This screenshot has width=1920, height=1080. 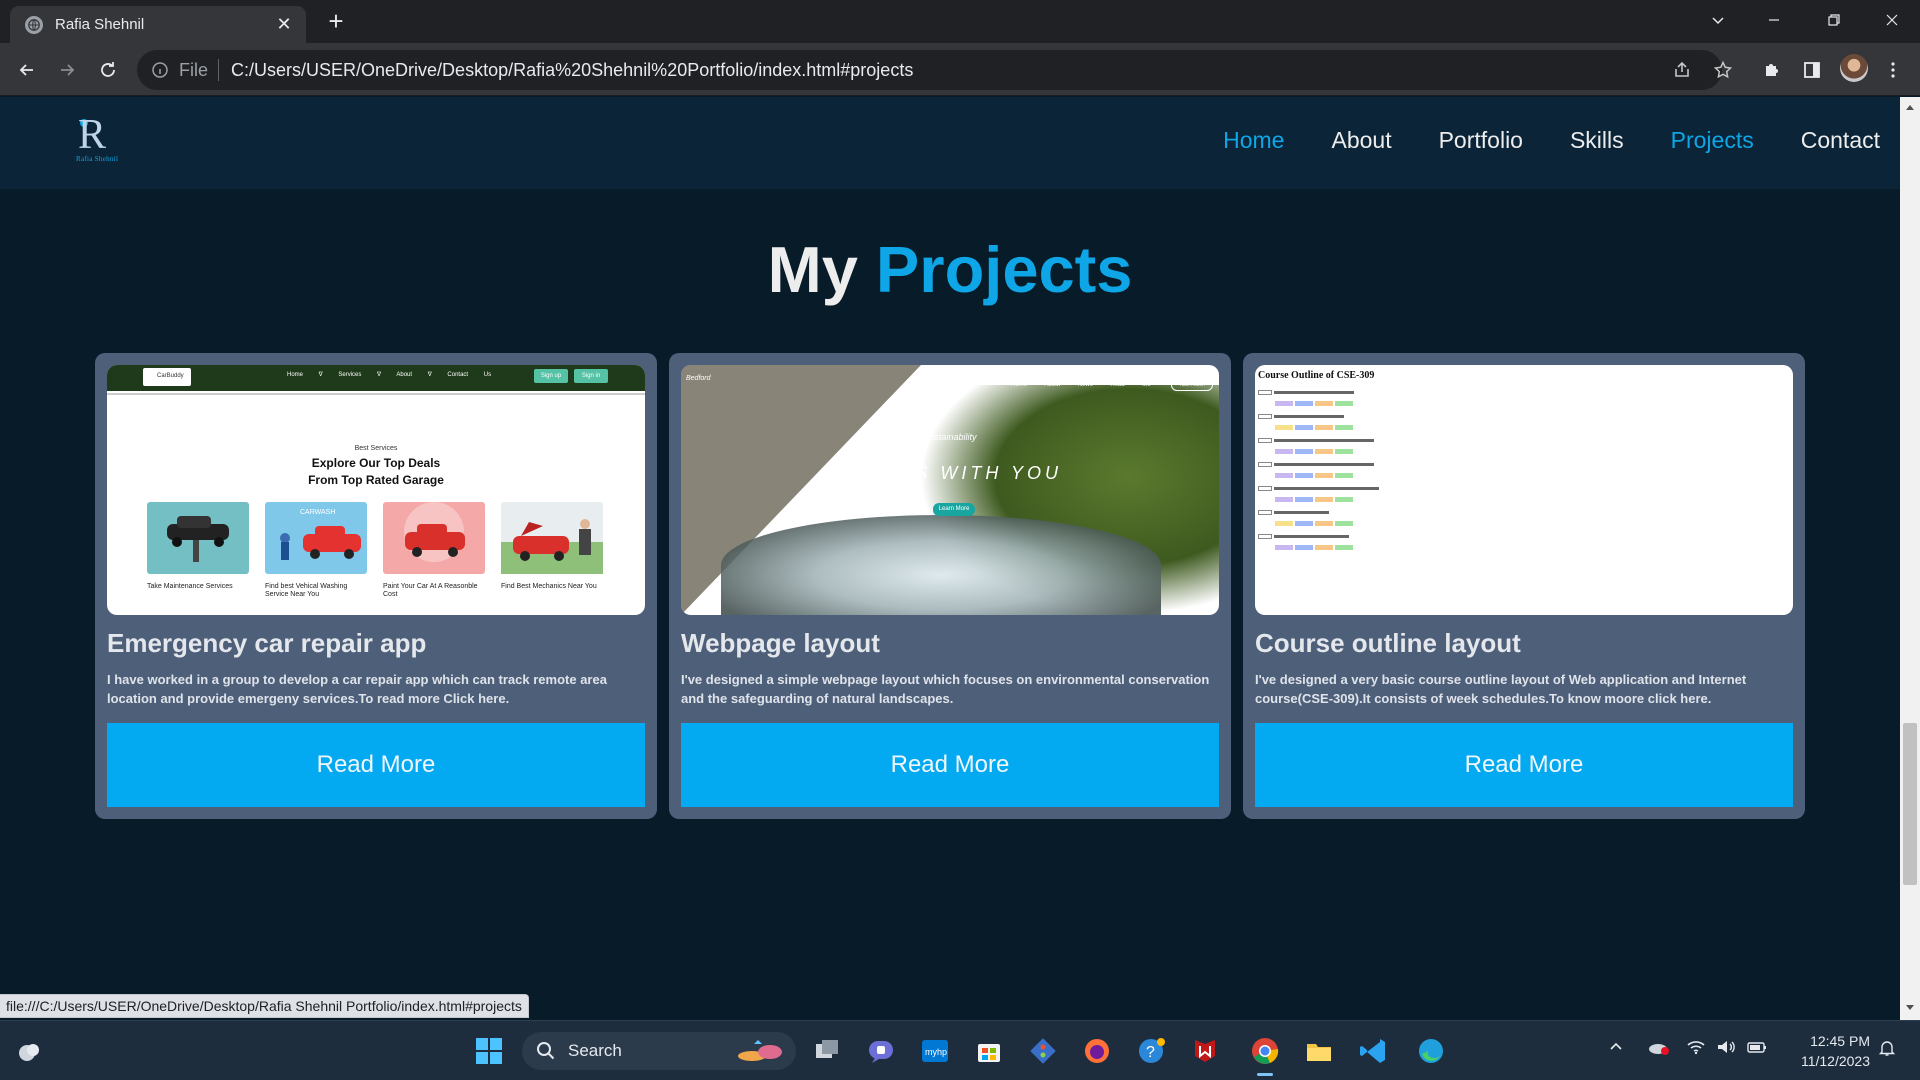 I want to click on myhp-icon: myhp, so click(x=935, y=1051).